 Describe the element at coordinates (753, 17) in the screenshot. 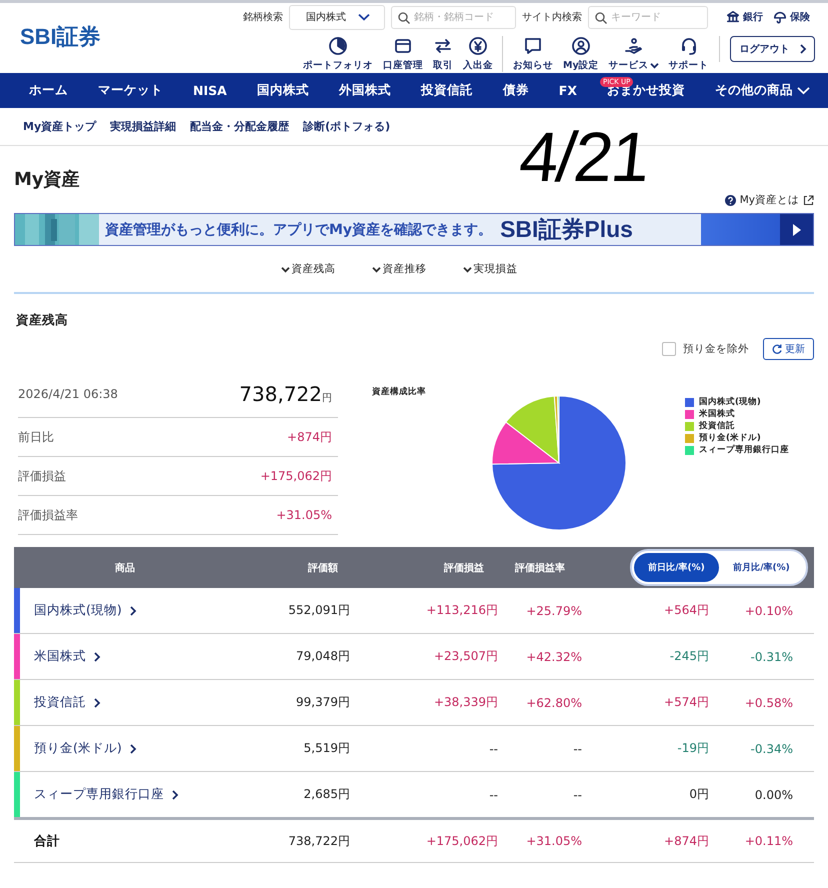

I see `header-link: 銀行` at that location.